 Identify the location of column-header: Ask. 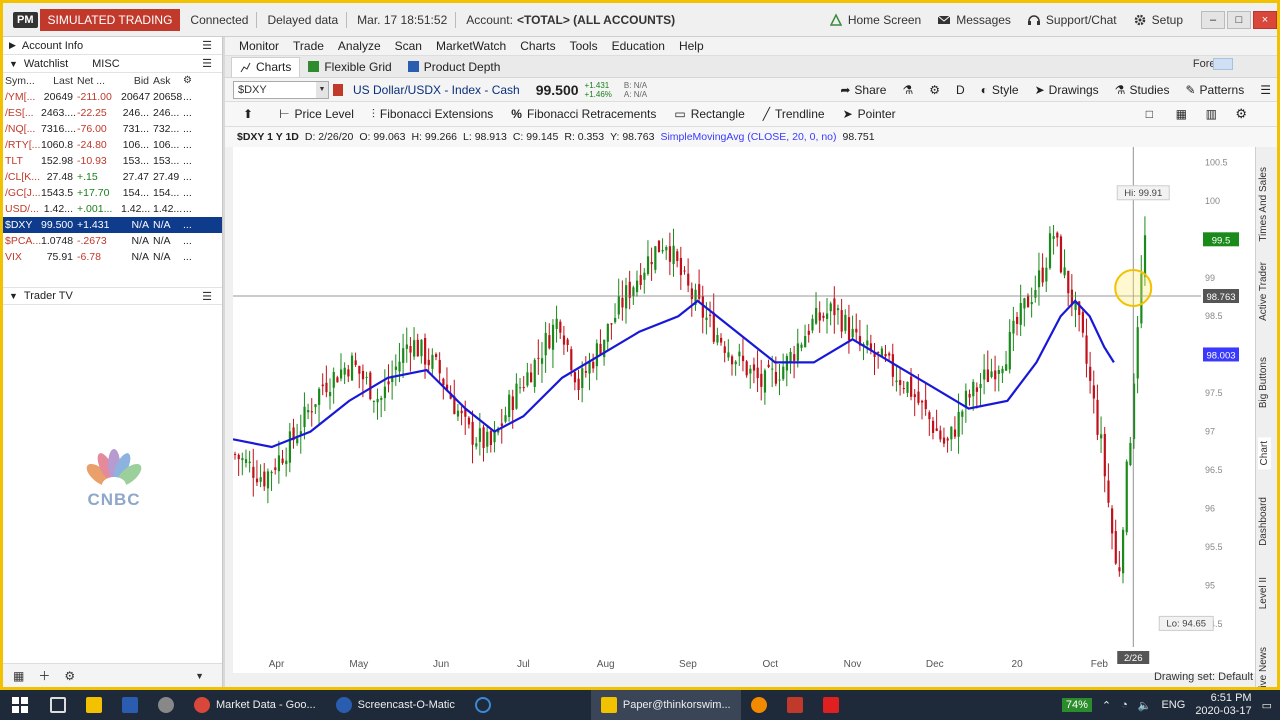
(168, 81).